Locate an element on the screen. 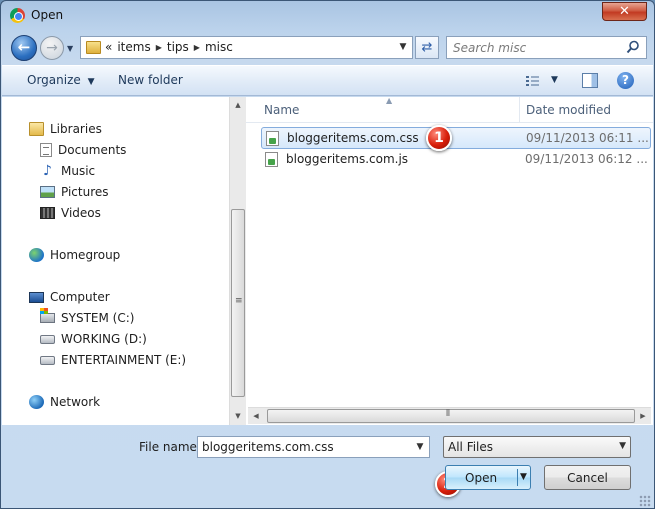 The height and width of the screenshot is (509, 655). navigation-bar: ← → ▼ « items ▶ tips ▶ misc ▼ ⇄ is located at coordinates (327, 48).